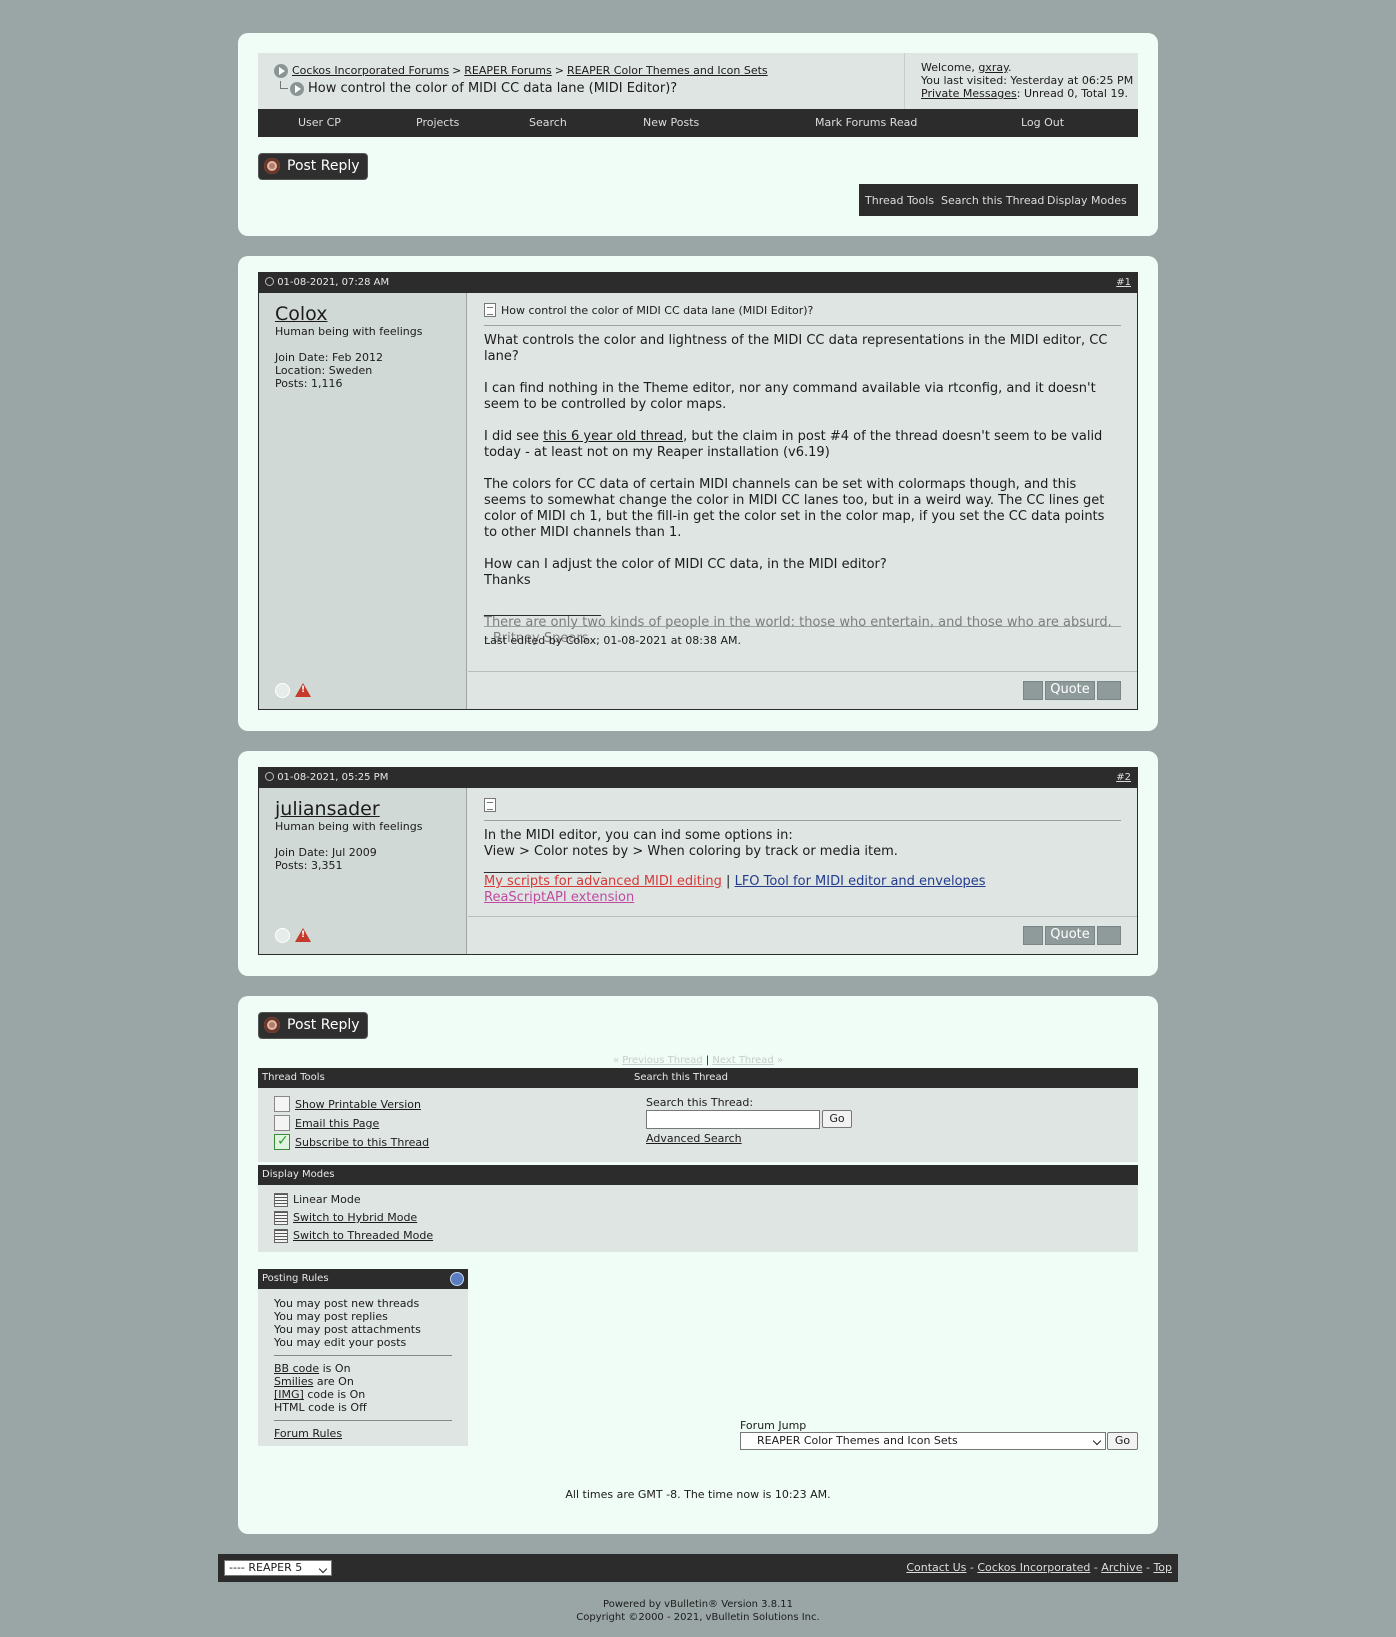 This screenshot has width=1396, height=1637. What do you see at coordinates (1027, 80) in the screenshot?
I see `last-visited: You last visited: Yesterday at 06:25 PM` at bounding box center [1027, 80].